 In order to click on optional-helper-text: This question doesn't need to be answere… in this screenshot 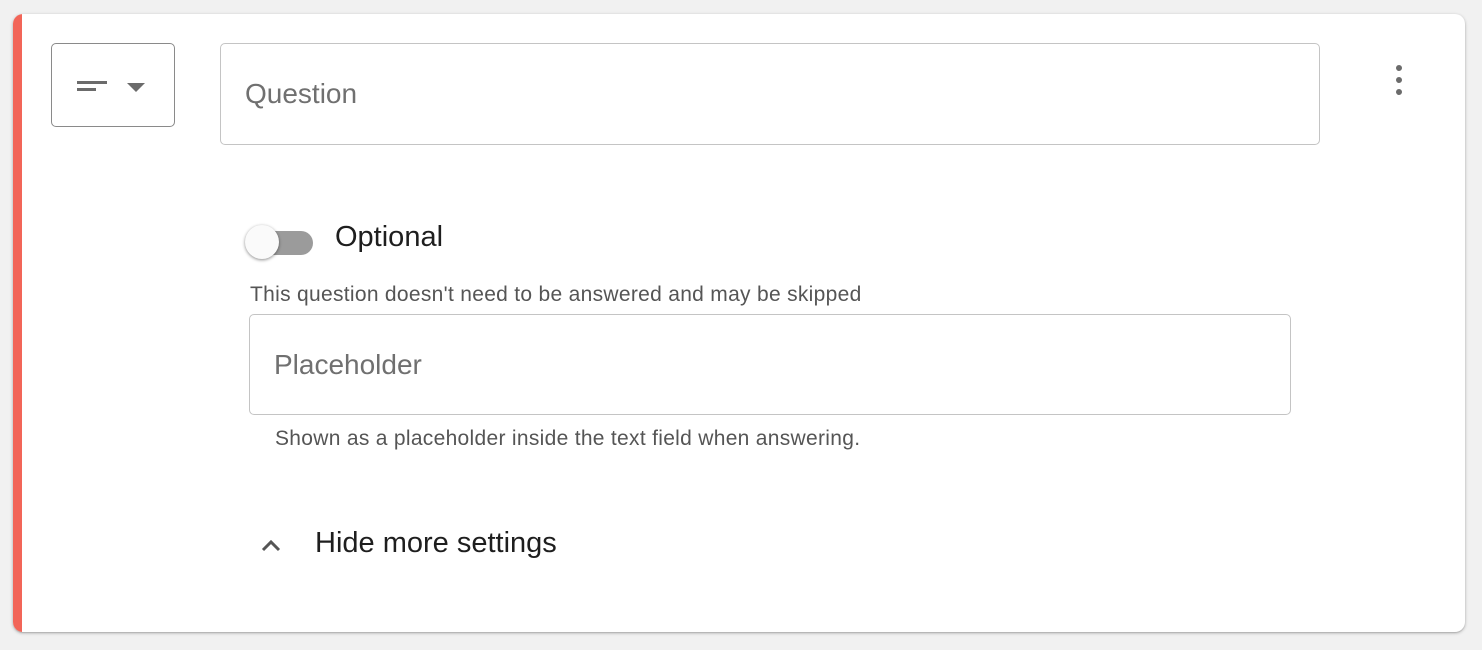, I will do `click(556, 294)`.